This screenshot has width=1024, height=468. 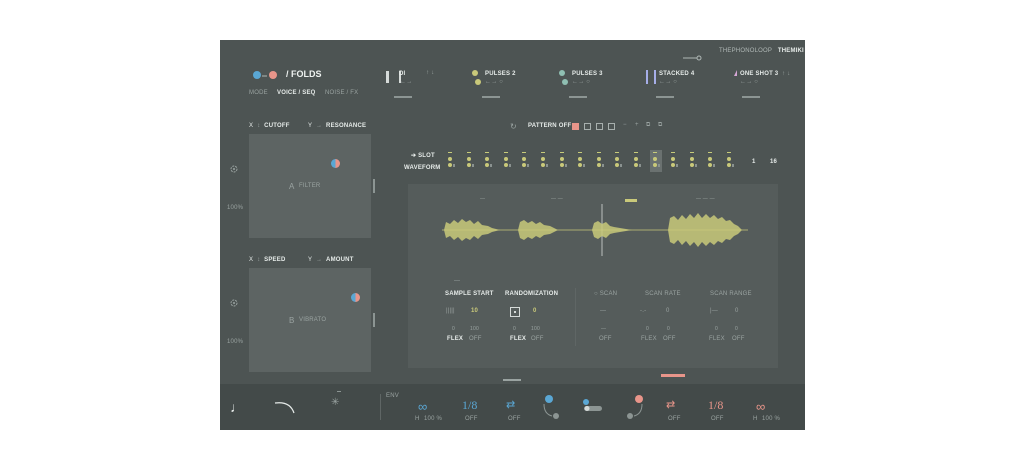 What do you see at coordinates (374, 320) in the screenshot?
I see `pad-b-scrollbar` at bounding box center [374, 320].